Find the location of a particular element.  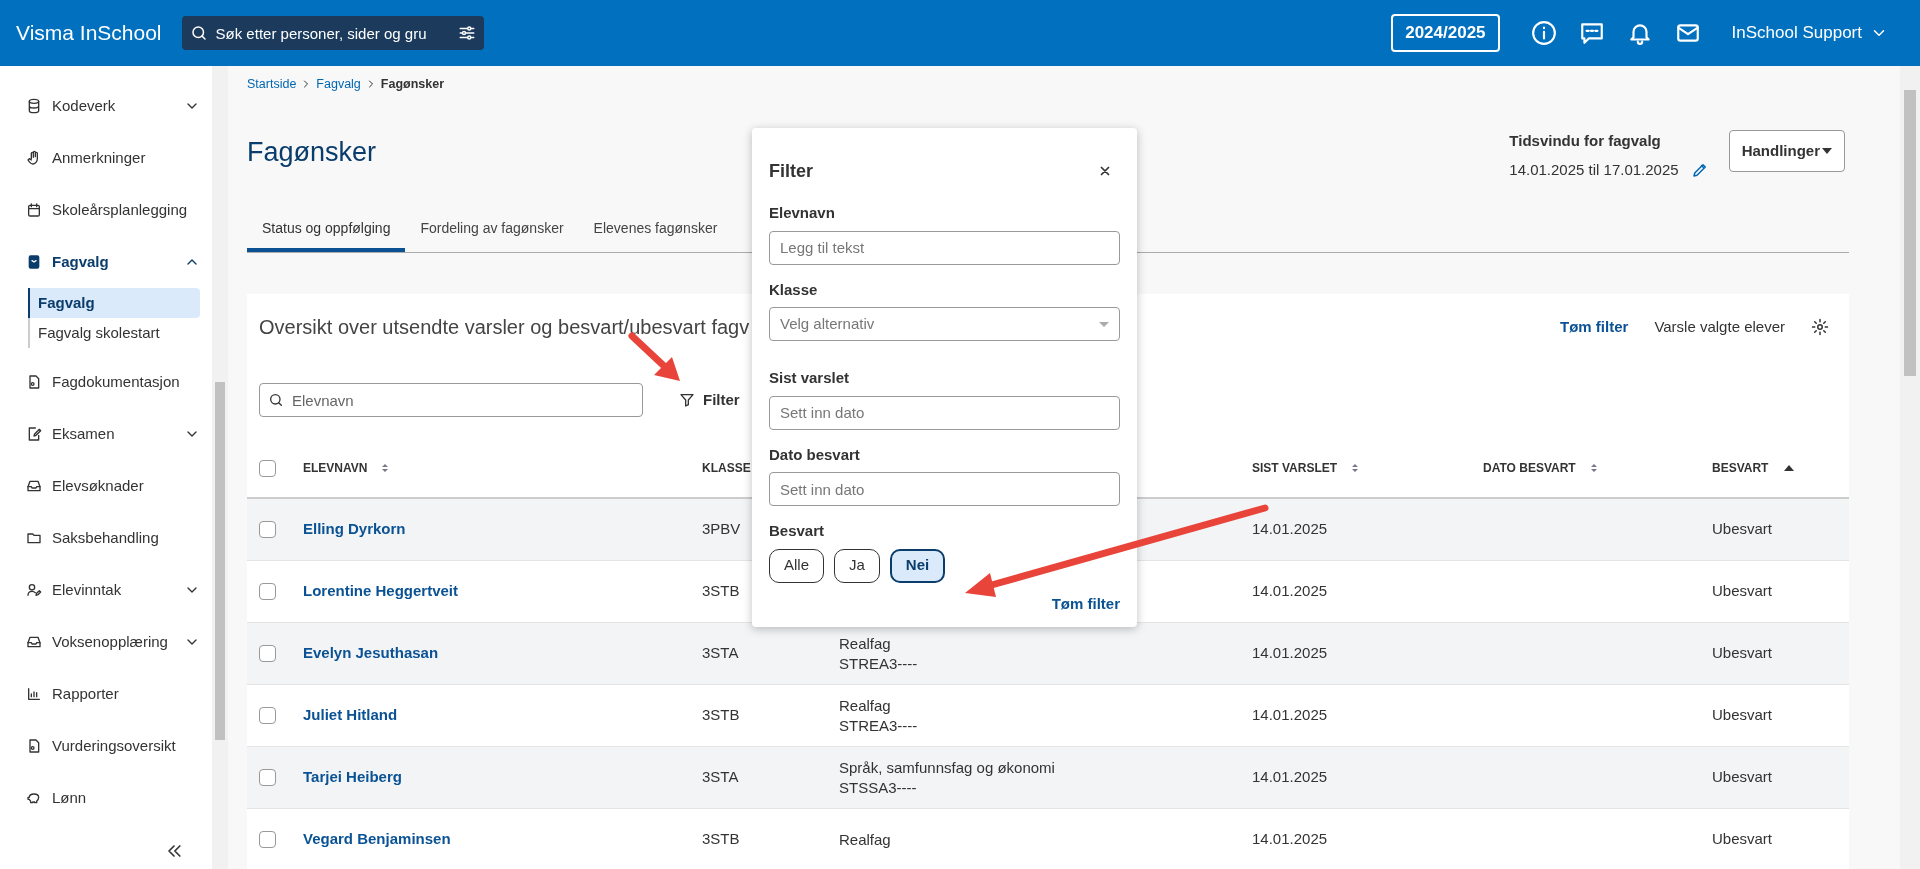

close-icon is located at coordinates (1105, 171).